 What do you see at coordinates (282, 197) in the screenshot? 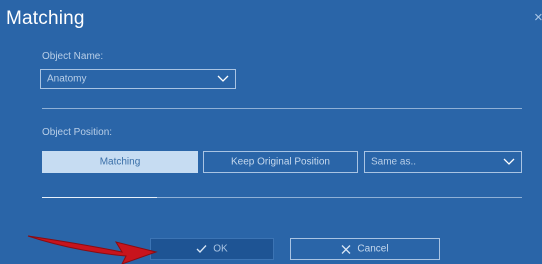
I see `progress-bar` at bounding box center [282, 197].